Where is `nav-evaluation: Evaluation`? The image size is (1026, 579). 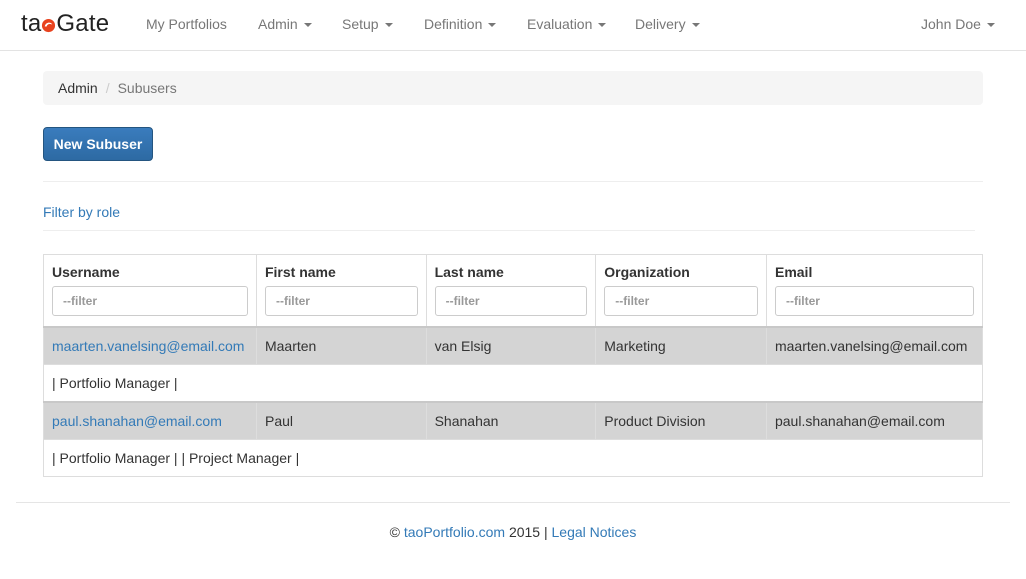
nav-evaluation: Evaluation is located at coordinates (567, 24).